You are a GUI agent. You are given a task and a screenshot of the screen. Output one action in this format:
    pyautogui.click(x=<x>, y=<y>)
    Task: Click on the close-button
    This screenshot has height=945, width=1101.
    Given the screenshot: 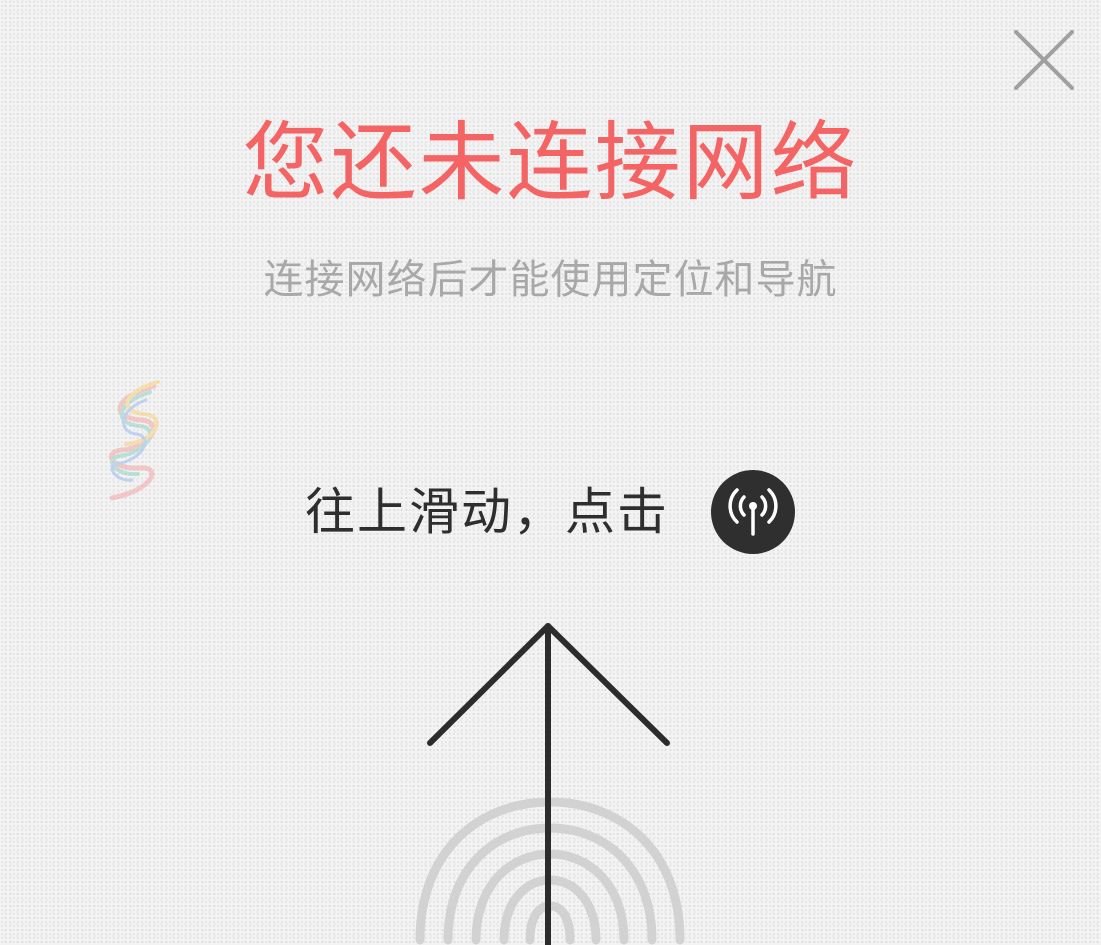 What is the action you would take?
    pyautogui.click(x=1044, y=60)
    